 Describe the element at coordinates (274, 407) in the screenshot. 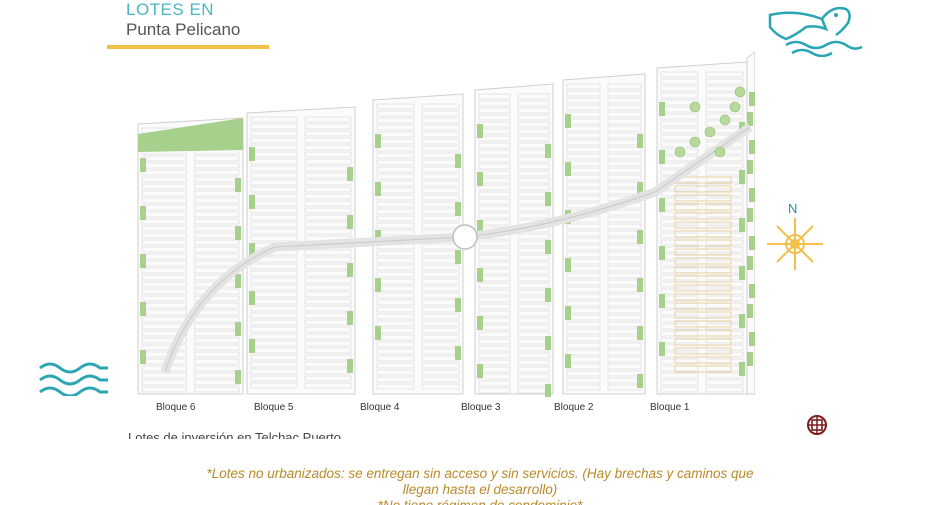

I see `bloque-5-label: Bloque 5` at that location.